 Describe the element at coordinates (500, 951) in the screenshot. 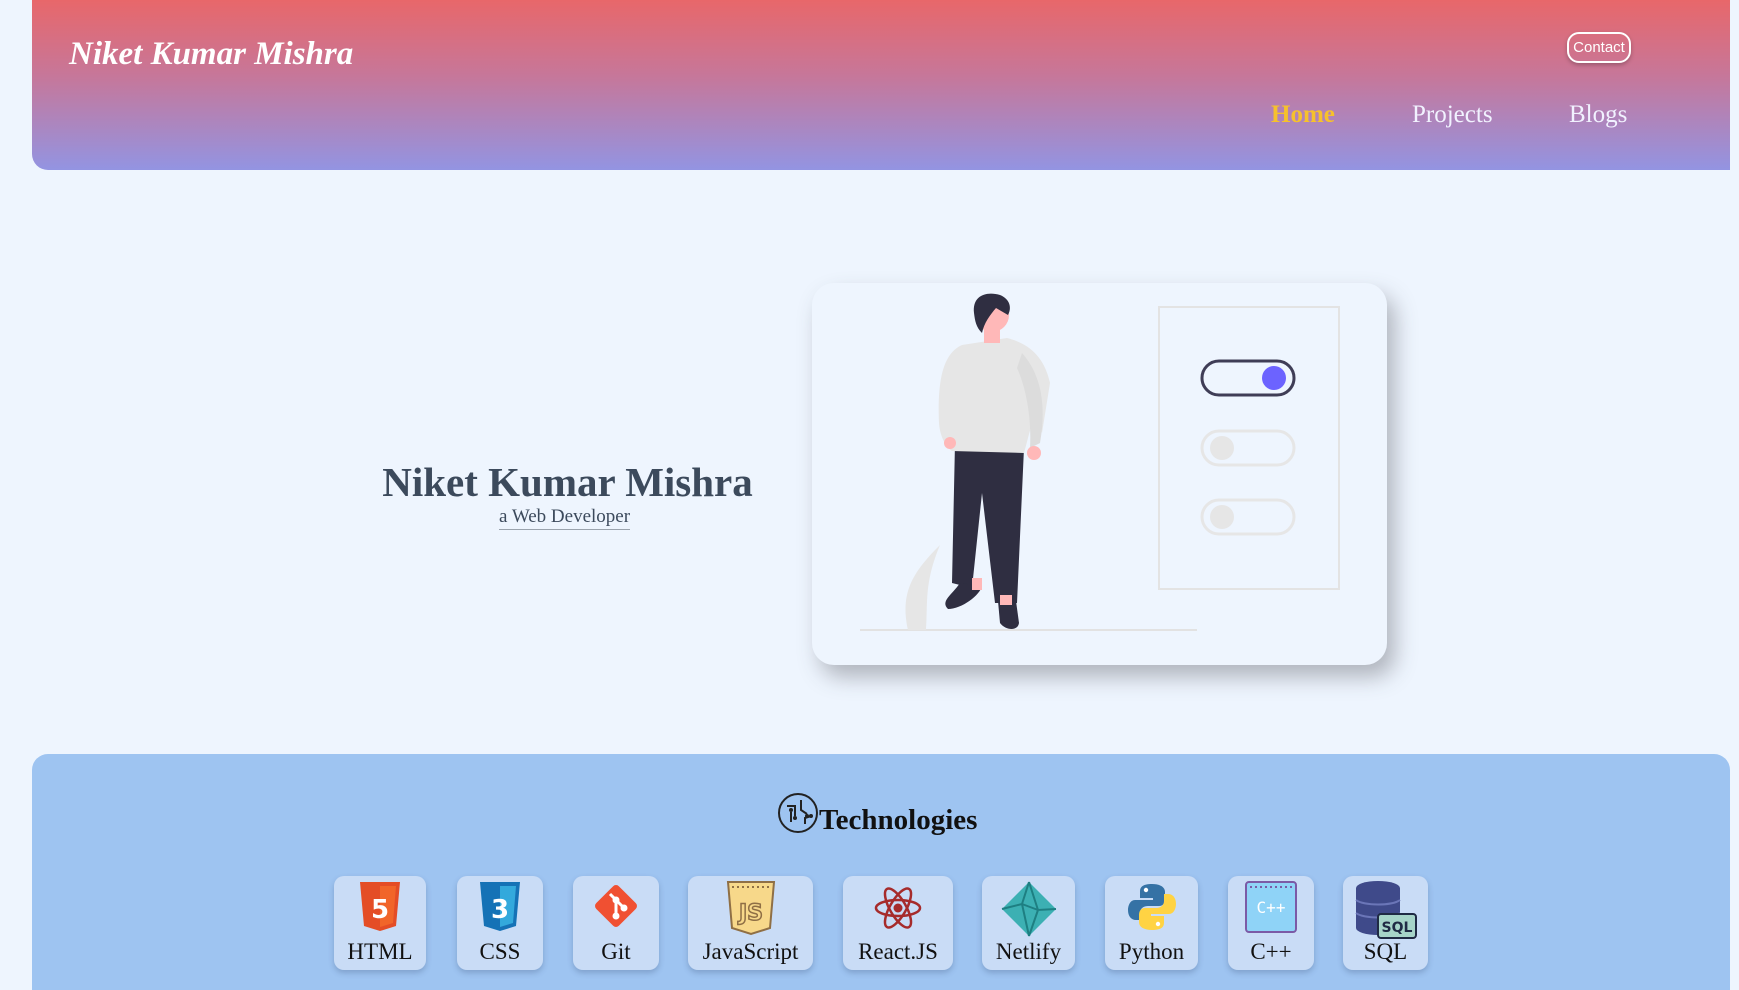

I see `tech-label: CSS` at that location.